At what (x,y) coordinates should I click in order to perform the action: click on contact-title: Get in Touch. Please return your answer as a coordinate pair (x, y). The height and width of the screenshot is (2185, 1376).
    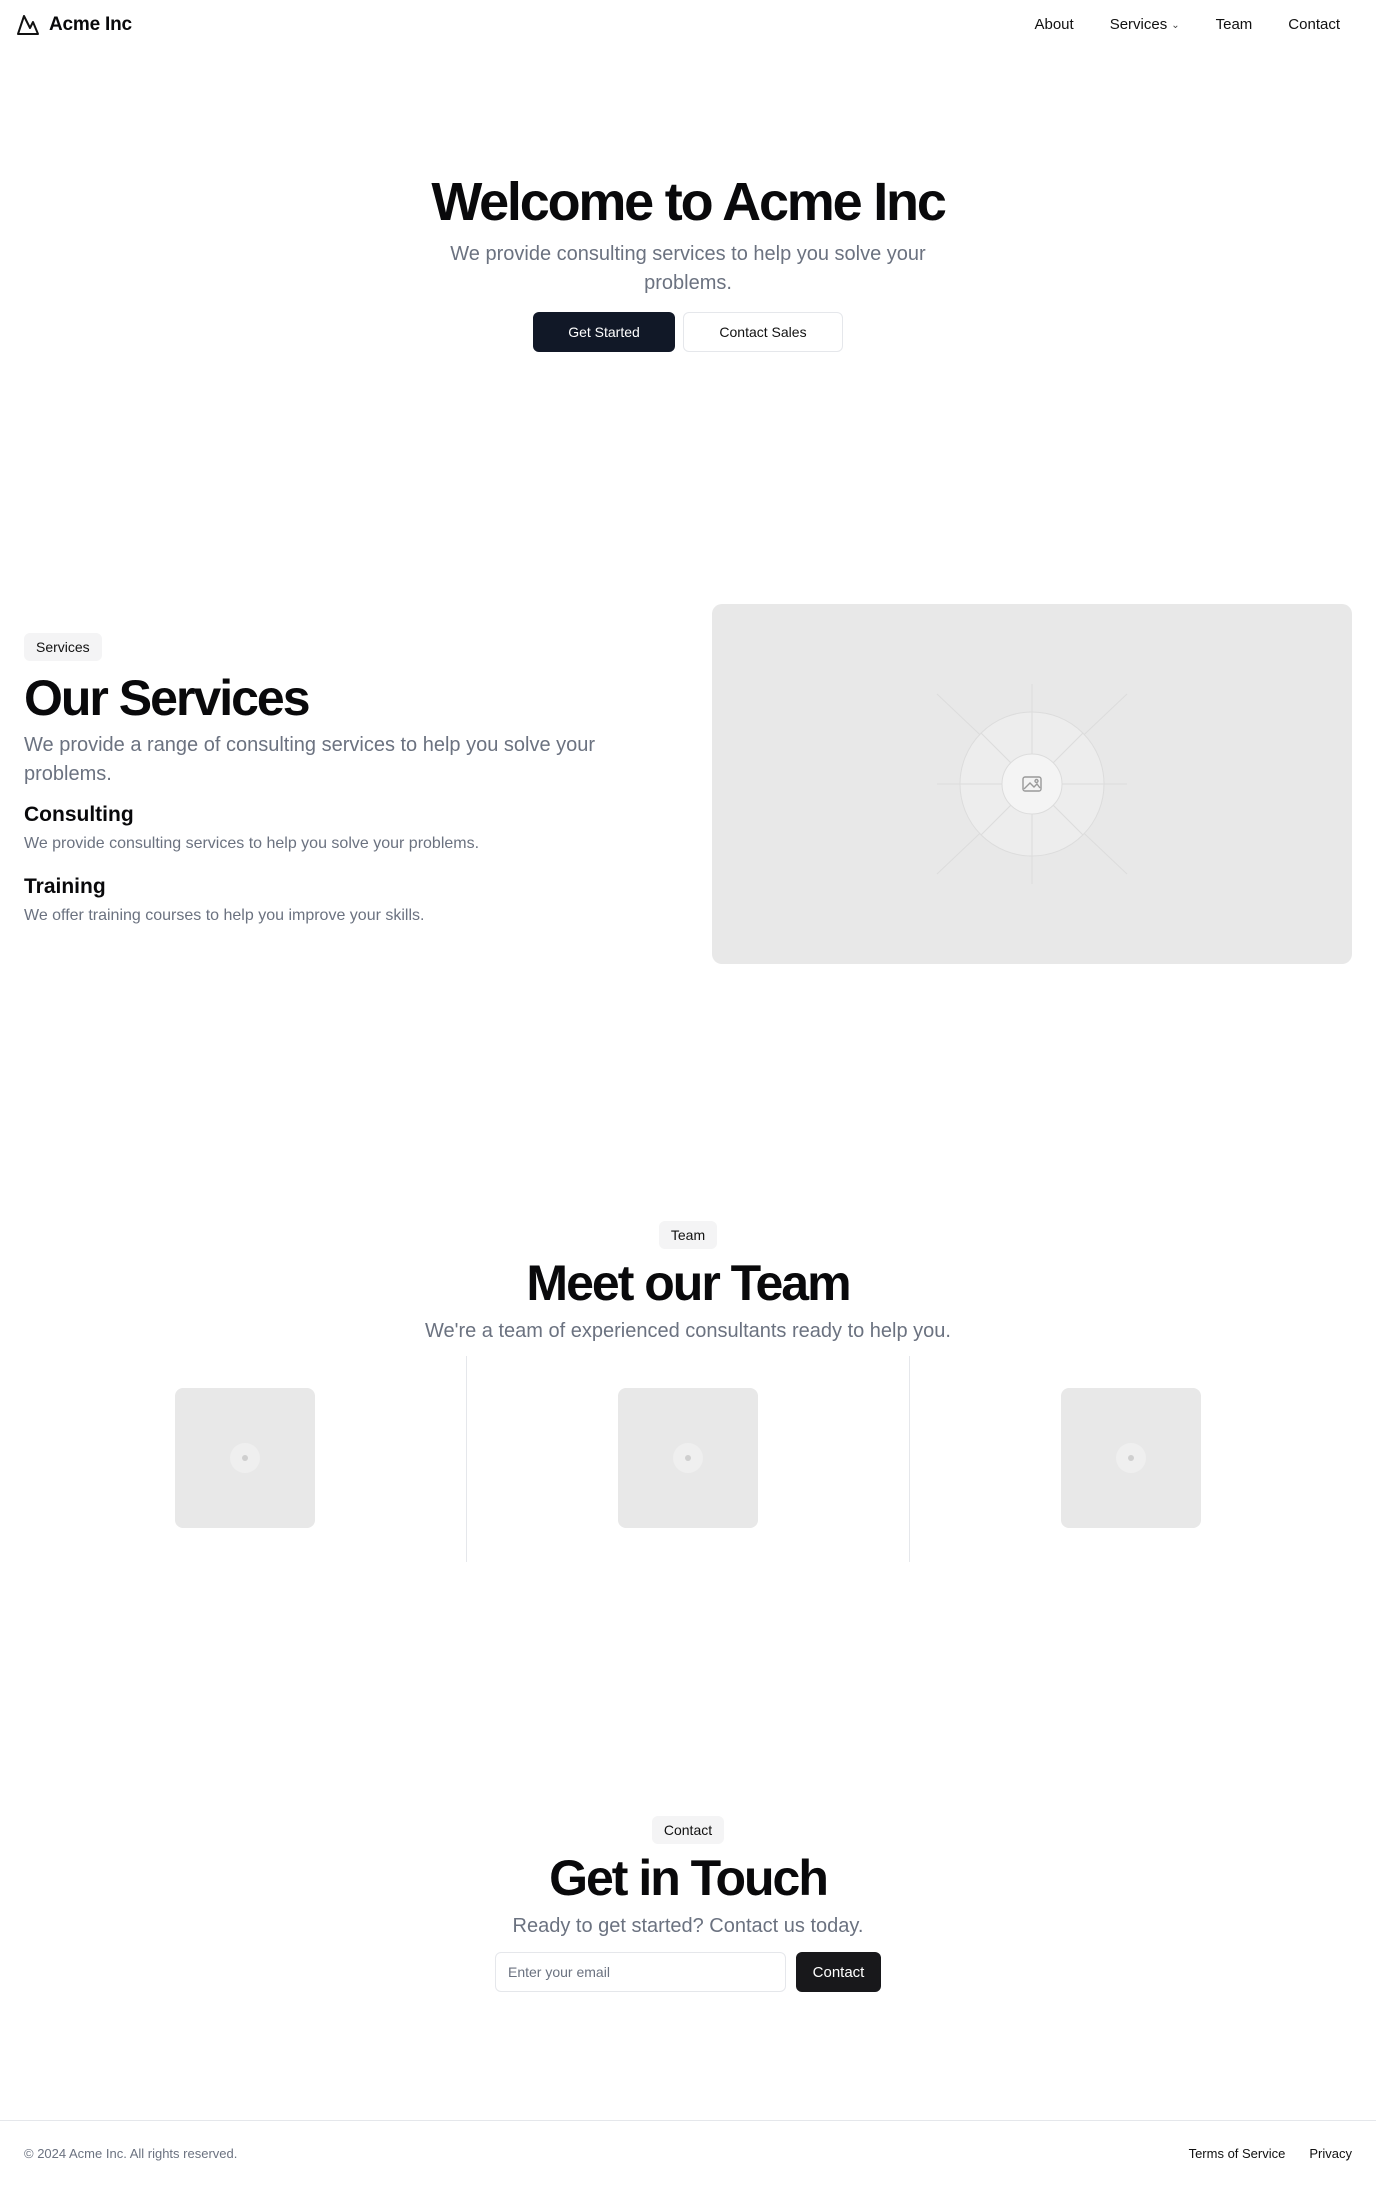
    Looking at the image, I should click on (689, 1878).